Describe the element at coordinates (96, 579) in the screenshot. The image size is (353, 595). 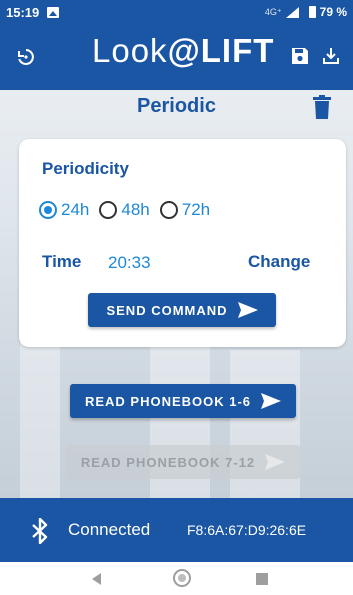
I see `nav-back-icon` at that location.